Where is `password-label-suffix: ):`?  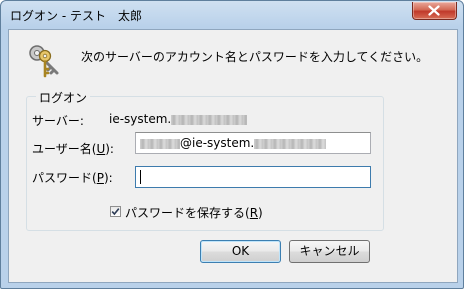 password-label-suffix: ): is located at coordinates (108, 178).